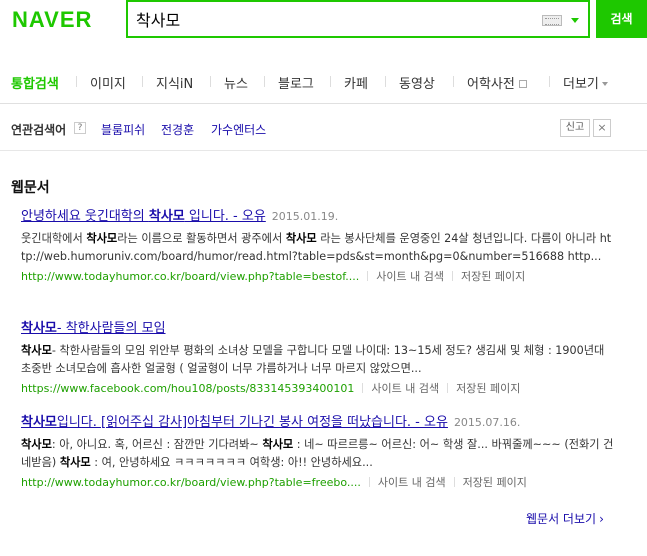 This screenshot has height=556, width=647. Describe the element at coordinates (487, 422) in the screenshot. I see `result-date: 2015.07.16.` at that location.